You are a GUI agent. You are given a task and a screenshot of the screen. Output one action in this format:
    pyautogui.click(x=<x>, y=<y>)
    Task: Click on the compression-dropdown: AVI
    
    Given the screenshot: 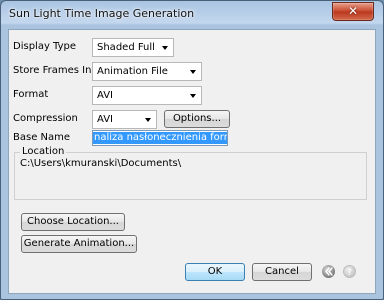 What is the action you would take?
    pyautogui.click(x=124, y=119)
    